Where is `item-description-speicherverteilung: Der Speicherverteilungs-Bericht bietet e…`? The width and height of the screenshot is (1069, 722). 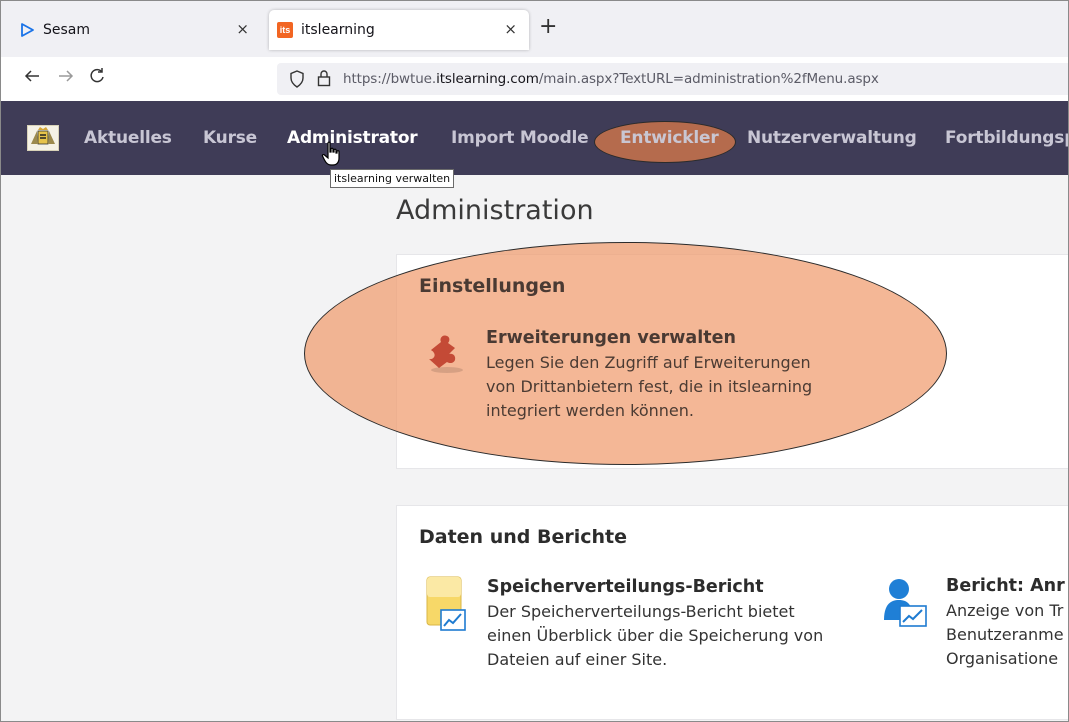
item-description-speicherverteilung: Der Speicherverteilungs-Bericht bietet e… is located at coordinates (655, 635).